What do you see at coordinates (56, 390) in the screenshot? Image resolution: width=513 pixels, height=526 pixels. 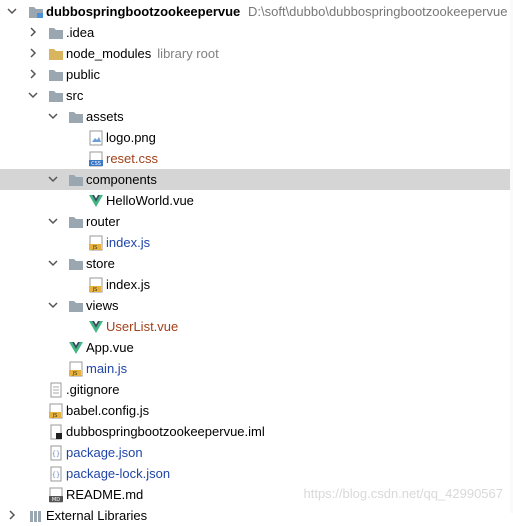 I see `text-file-icon` at bounding box center [56, 390].